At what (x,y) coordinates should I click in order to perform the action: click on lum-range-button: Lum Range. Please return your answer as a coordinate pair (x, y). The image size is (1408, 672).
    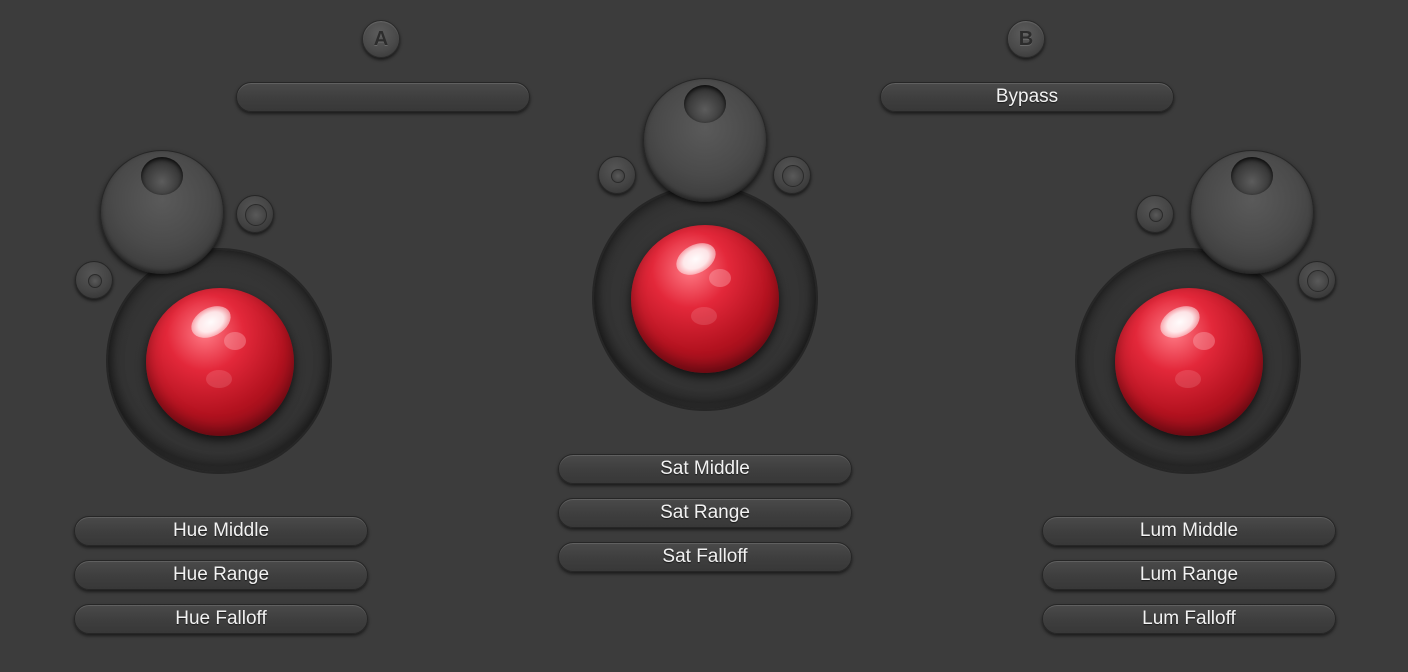
    Looking at the image, I should click on (1189, 575).